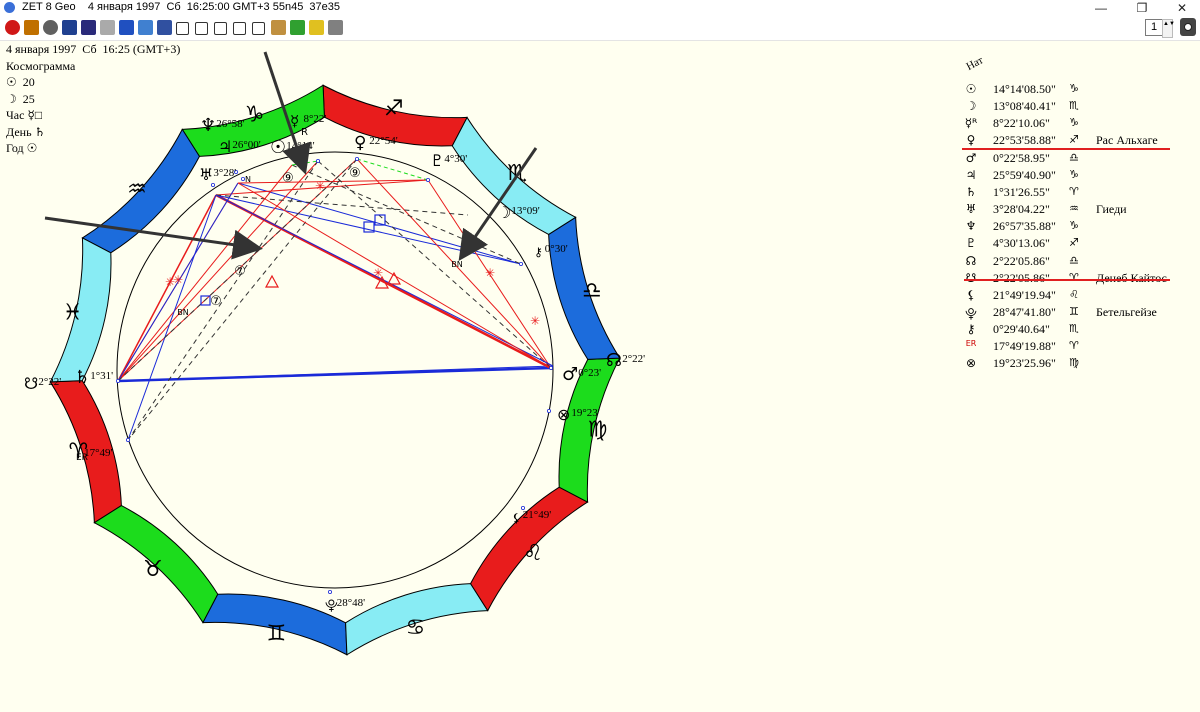 The width and height of the screenshot is (1200, 712). What do you see at coordinates (1021, 260) in the screenshot?
I see `planet-position: 2°22'05.86"` at bounding box center [1021, 260].